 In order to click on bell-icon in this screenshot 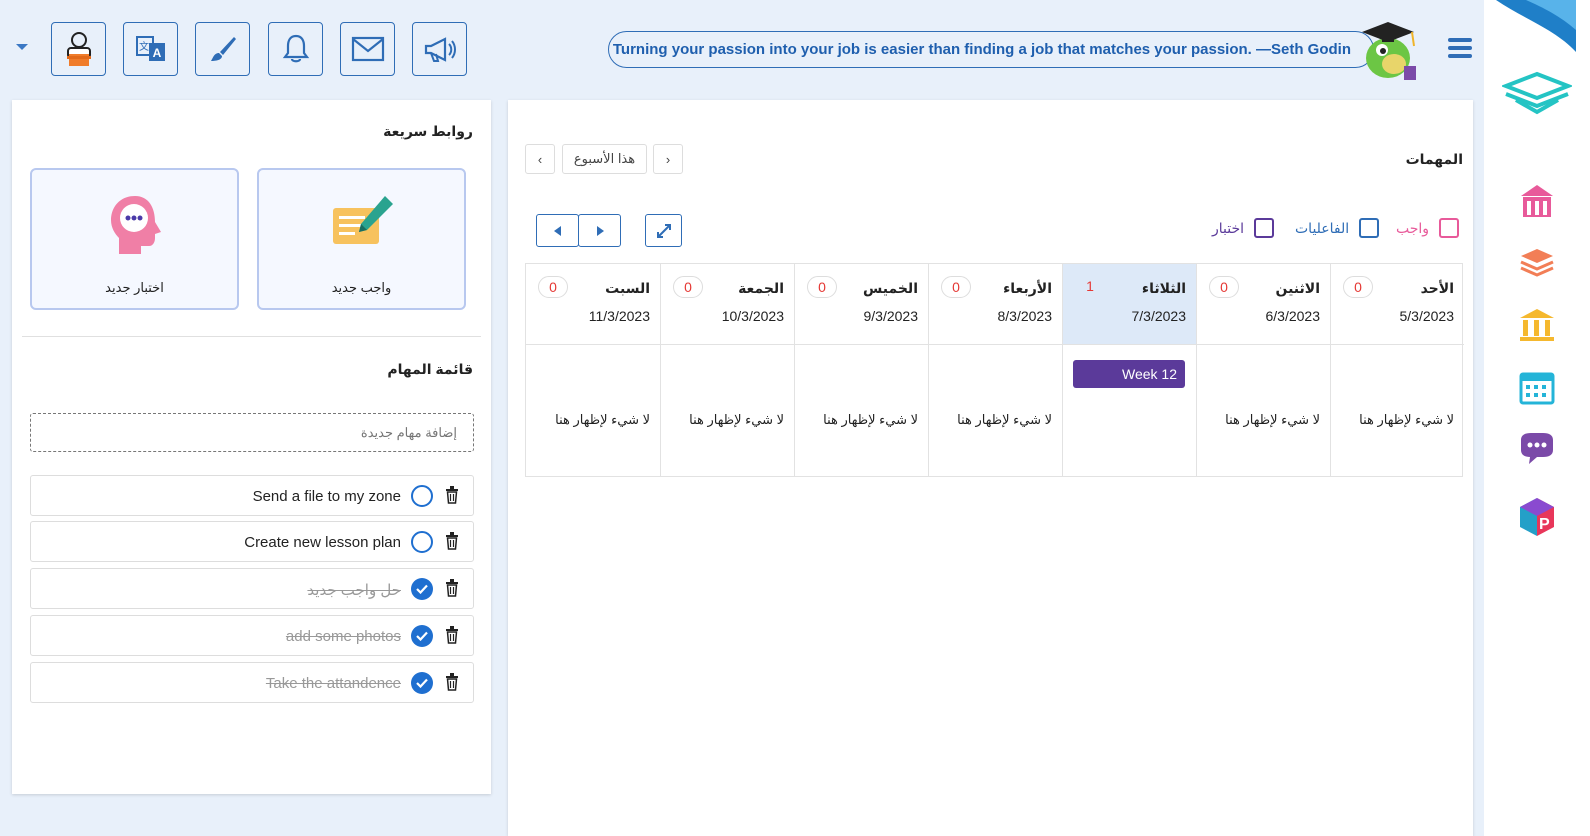, I will do `click(295, 48)`.